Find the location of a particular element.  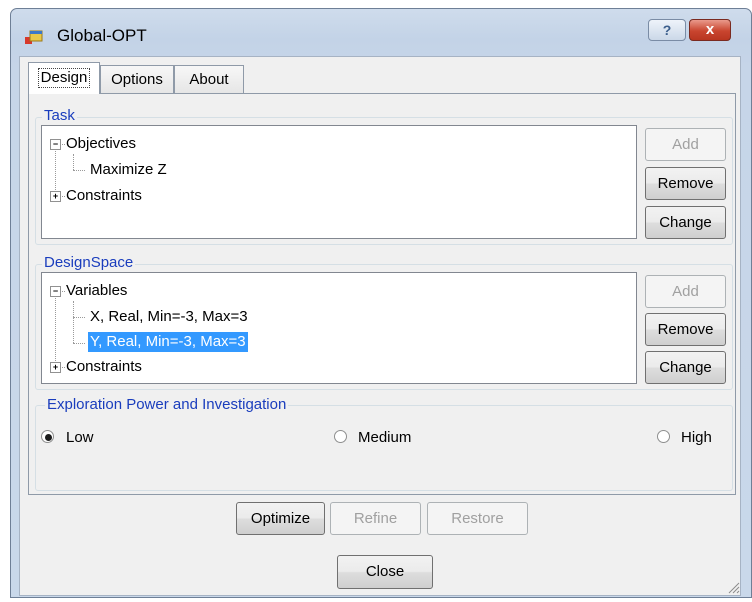

tab-label: About is located at coordinates (209, 79).